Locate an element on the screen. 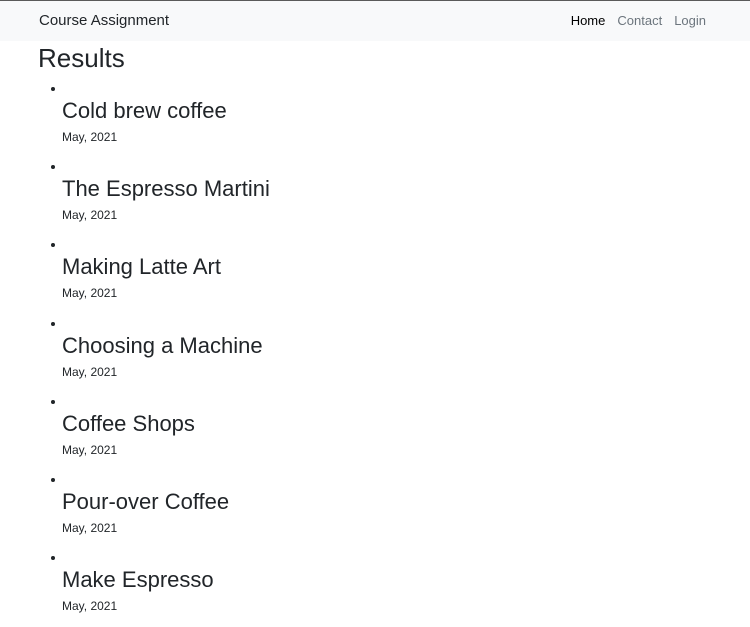  navbar-brand: Course Assignment is located at coordinates (104, 21).